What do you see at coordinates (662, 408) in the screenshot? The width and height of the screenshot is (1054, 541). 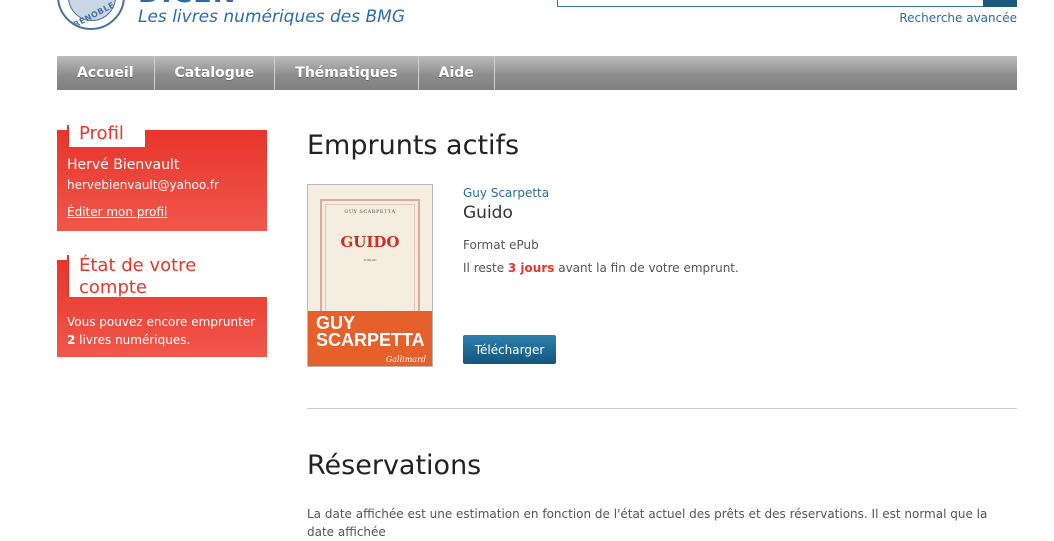 I see `section-divider` at bounding box center [662, 408].